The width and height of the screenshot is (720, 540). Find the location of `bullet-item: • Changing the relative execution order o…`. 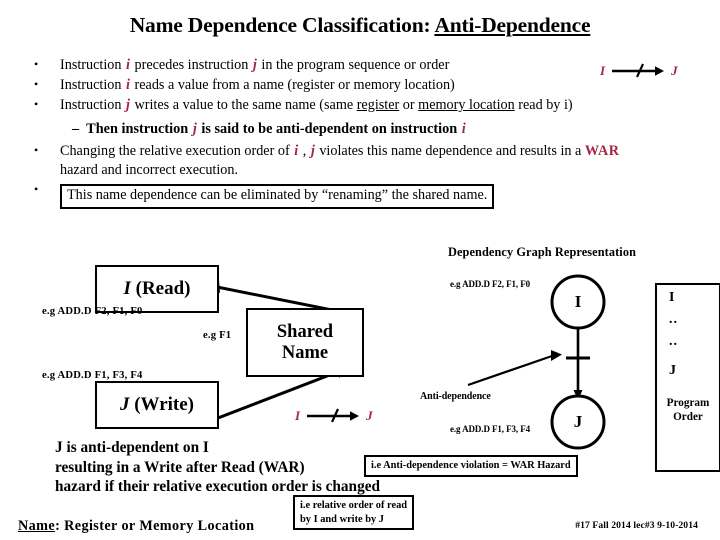

bullet-item: • Changing the relative execution order o… is located at coordinates (330, 161).